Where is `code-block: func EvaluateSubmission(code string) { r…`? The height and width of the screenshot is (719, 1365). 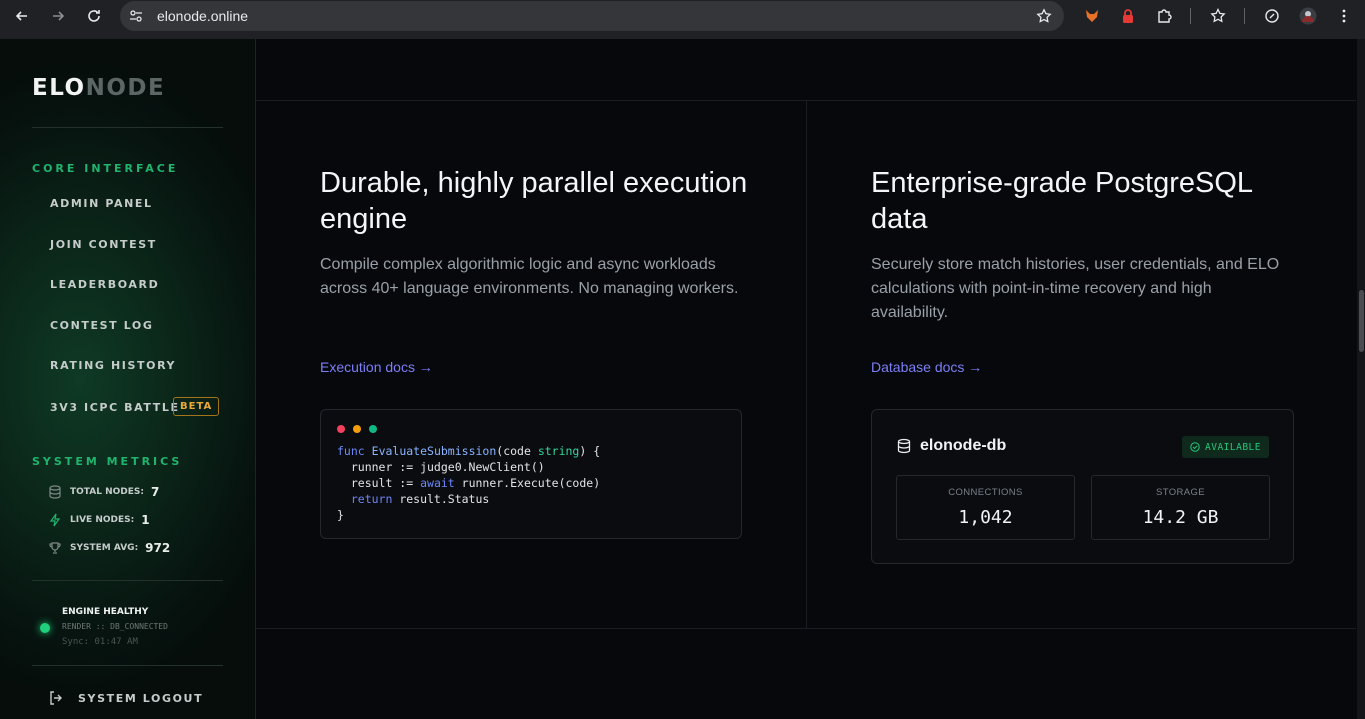 code-block: func EvaluateSubmission(code string) { r… is located at coordinates (469, 483).